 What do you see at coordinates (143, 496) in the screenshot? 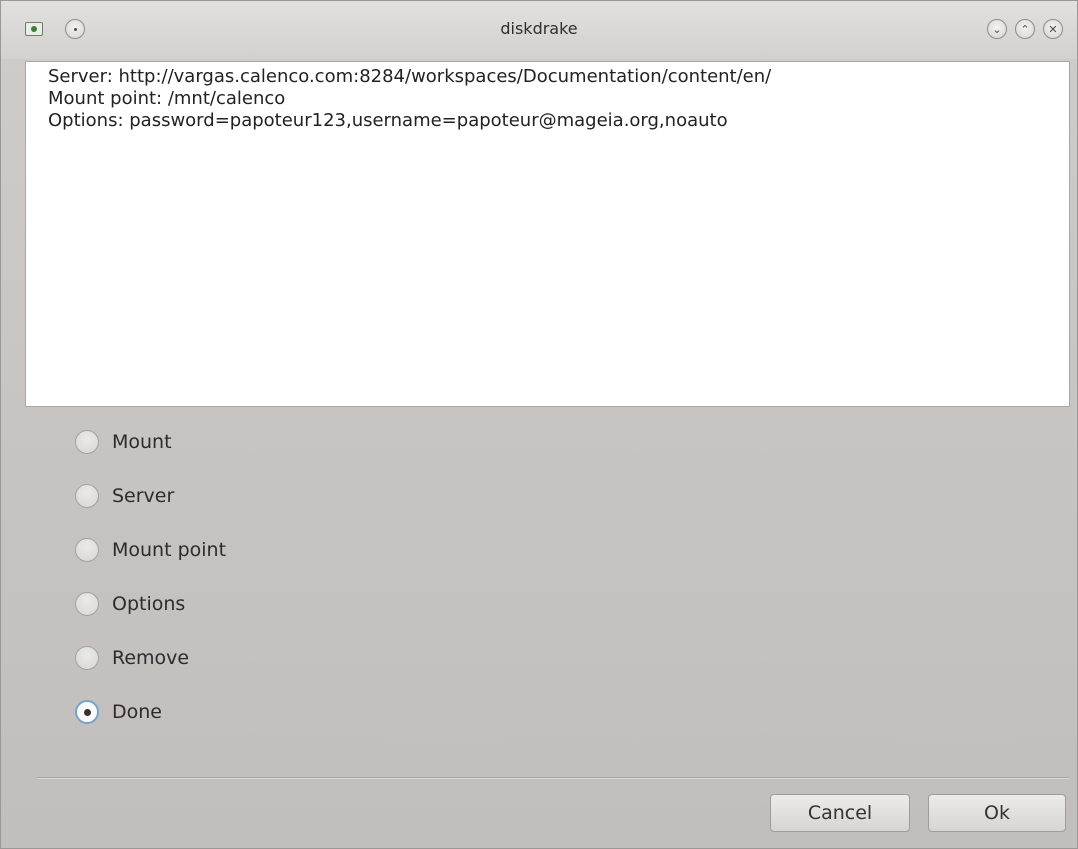
I see `radio-label: Server` at bounding box center [143, 496].